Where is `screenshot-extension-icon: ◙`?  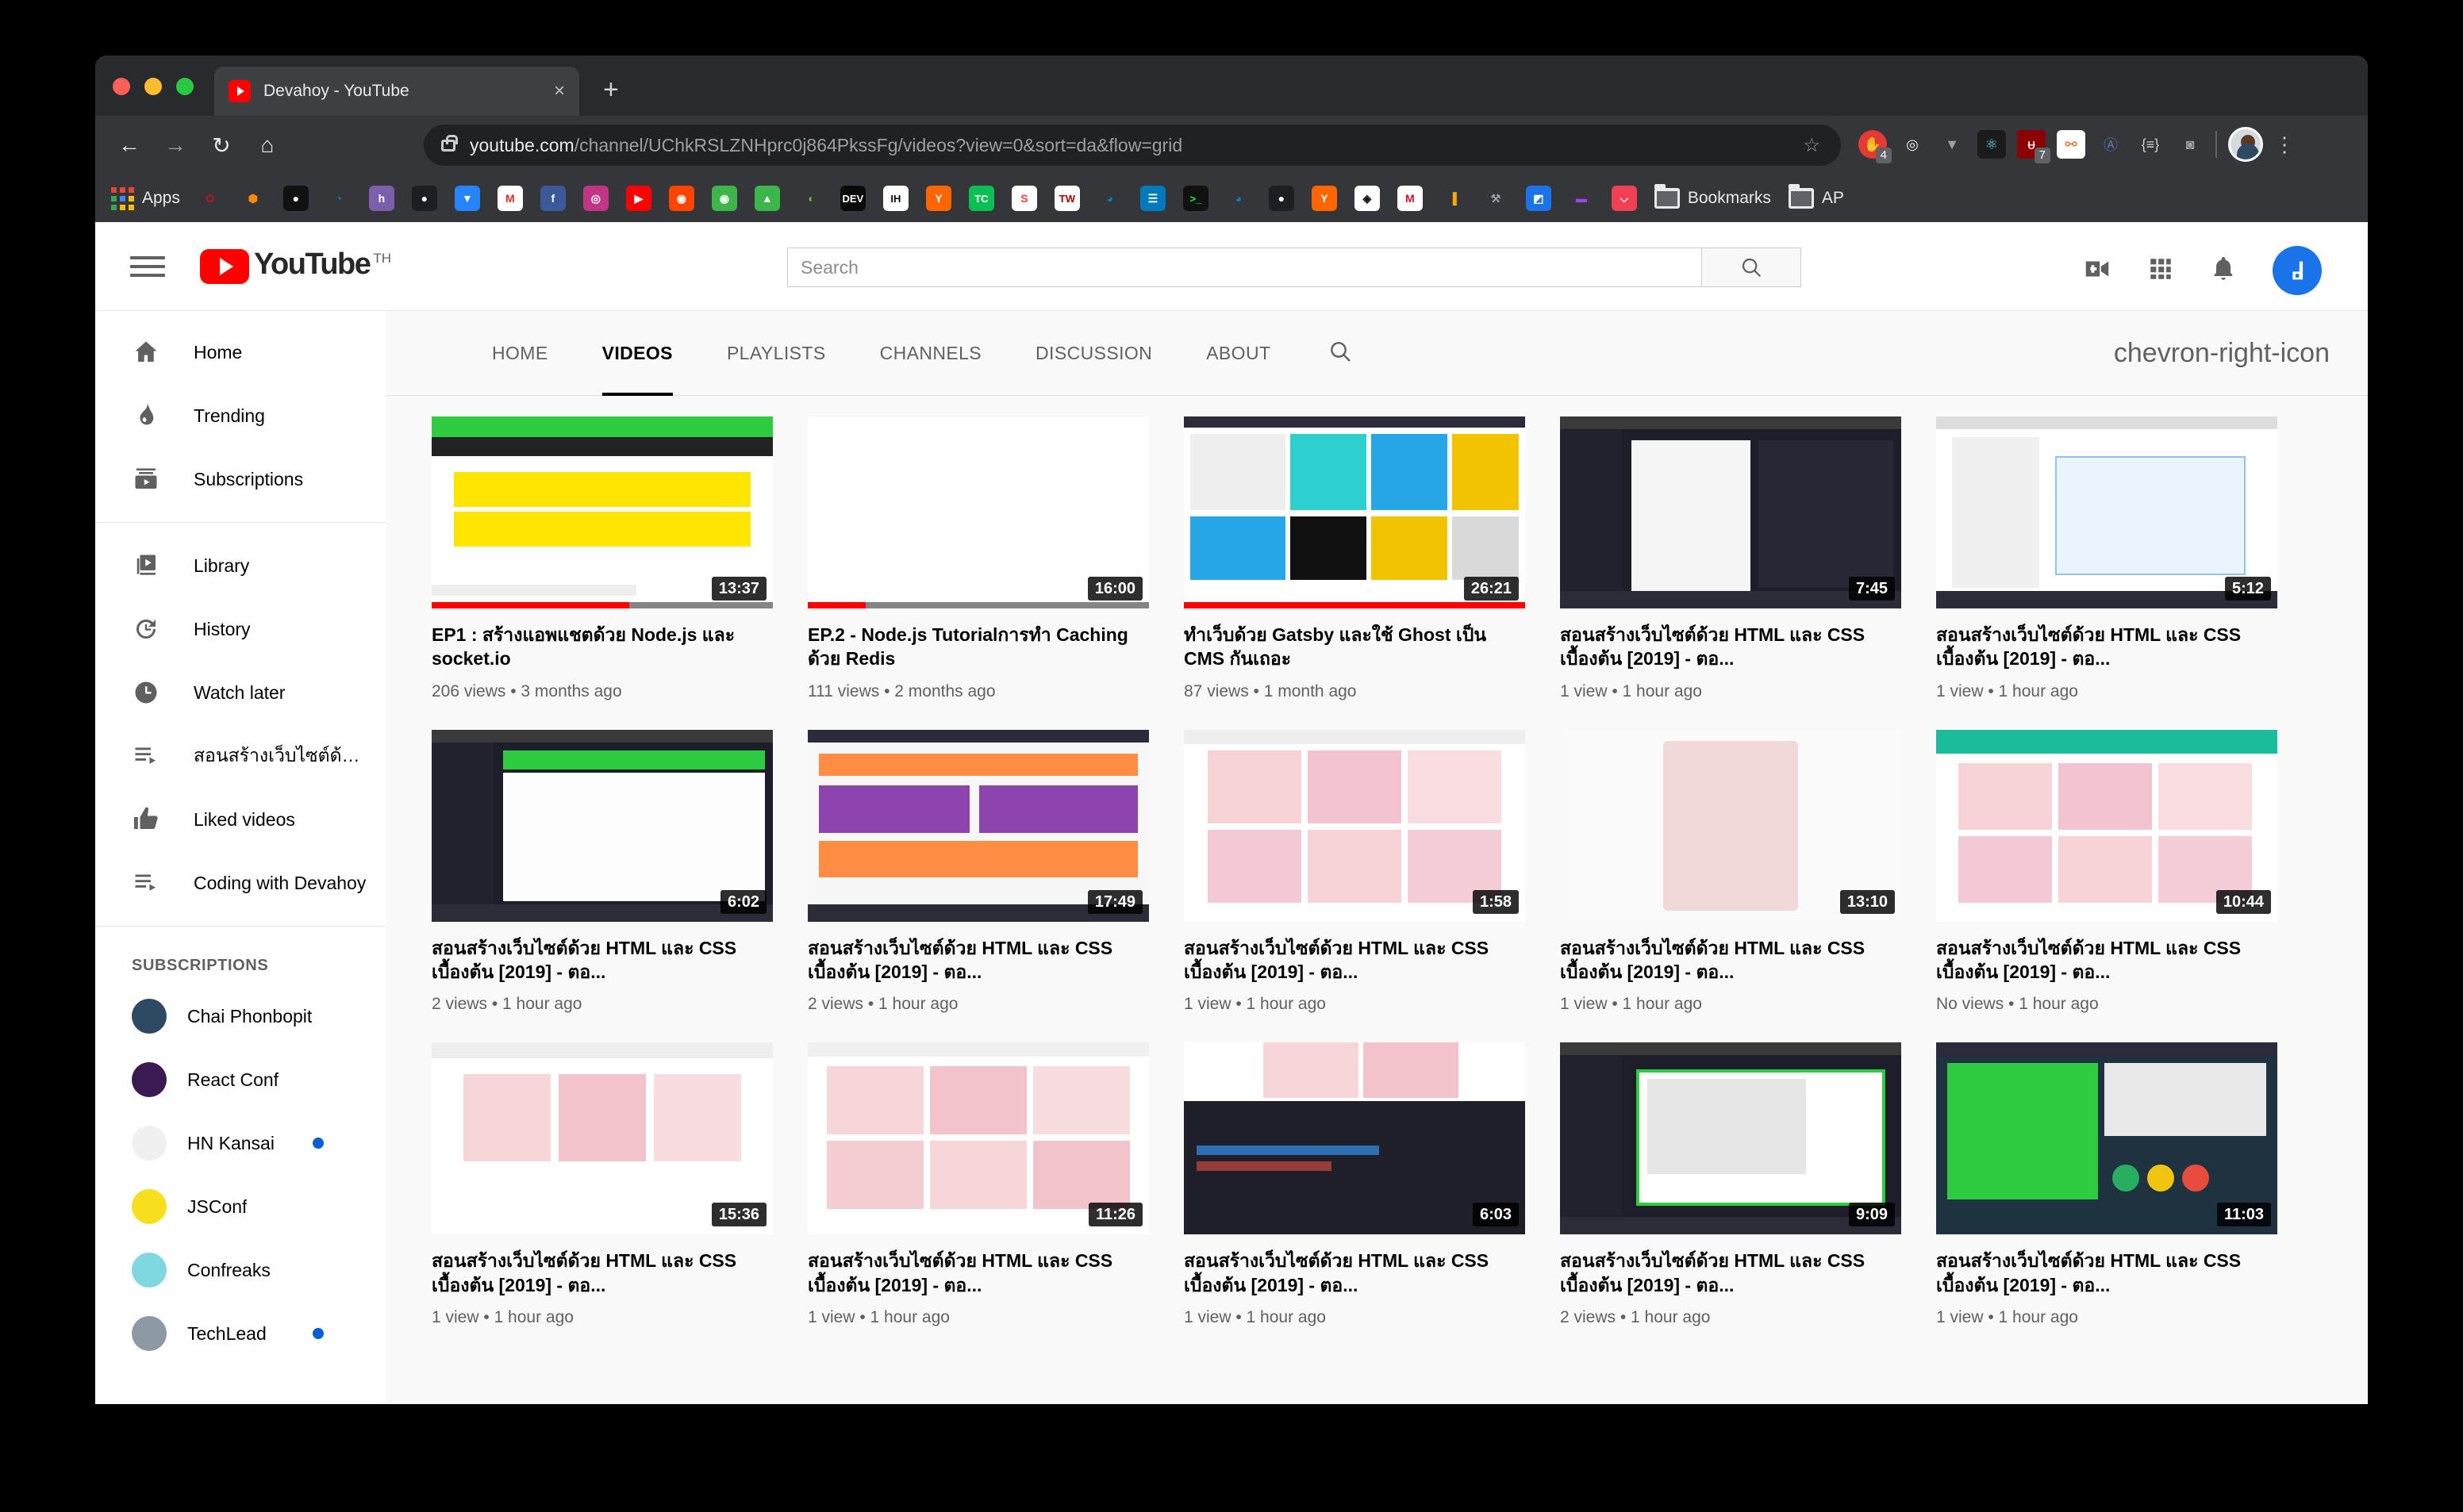 screenshot-extension-icon: ◙ is located at coordinates (2190, 144).